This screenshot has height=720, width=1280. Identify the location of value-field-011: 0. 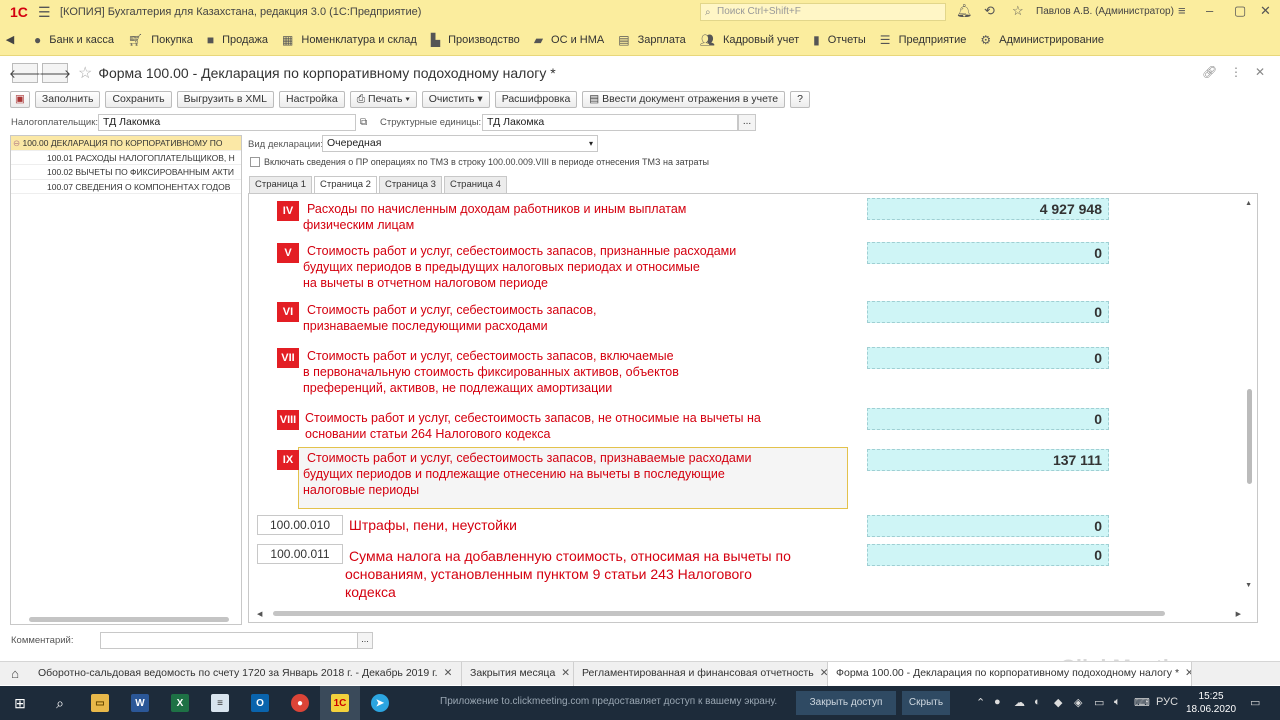
(988, 555).